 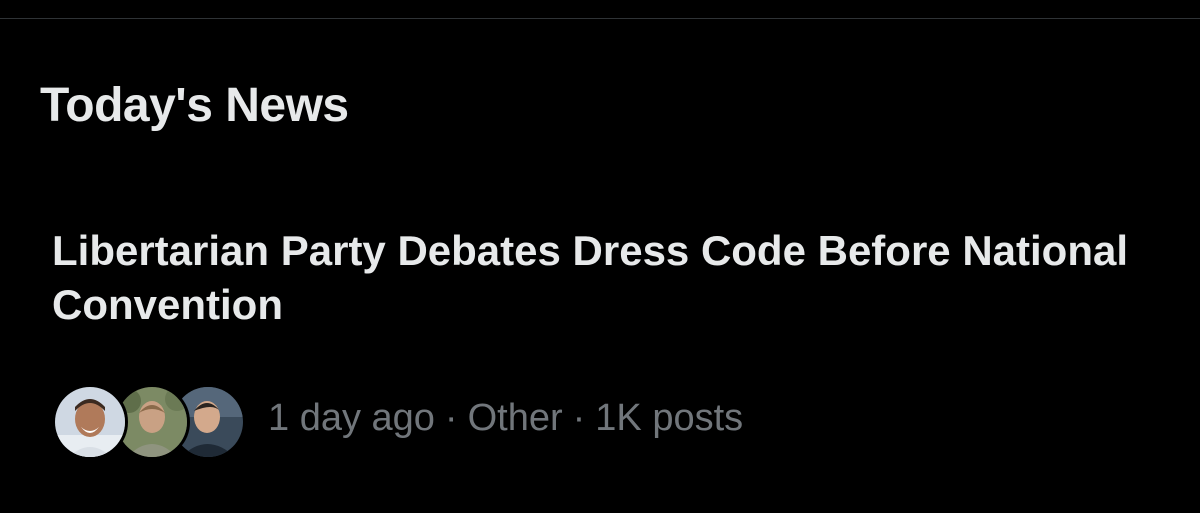 What do you see at coordinates (600, 18) in the screenshot?
I see `top-divider` at bounding box center [600, 18].